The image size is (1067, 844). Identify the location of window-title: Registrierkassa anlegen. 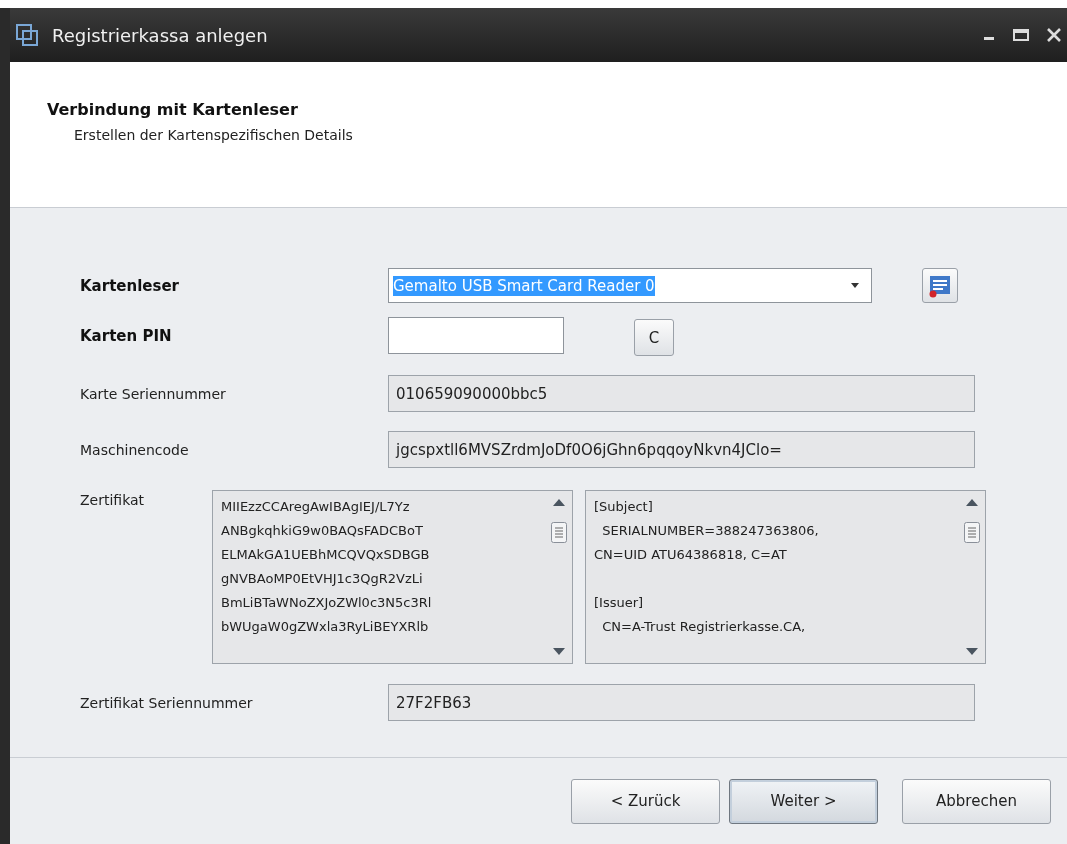
(160, 35).